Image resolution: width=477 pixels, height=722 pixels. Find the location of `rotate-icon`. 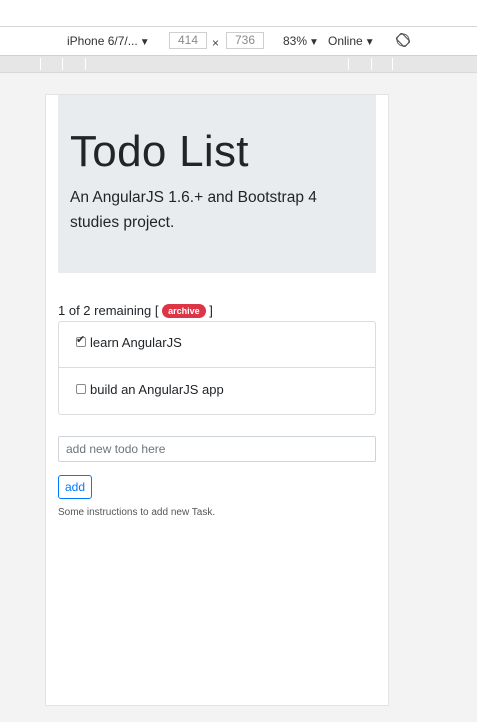

rotate-icon is located at coordinates (403, 40).